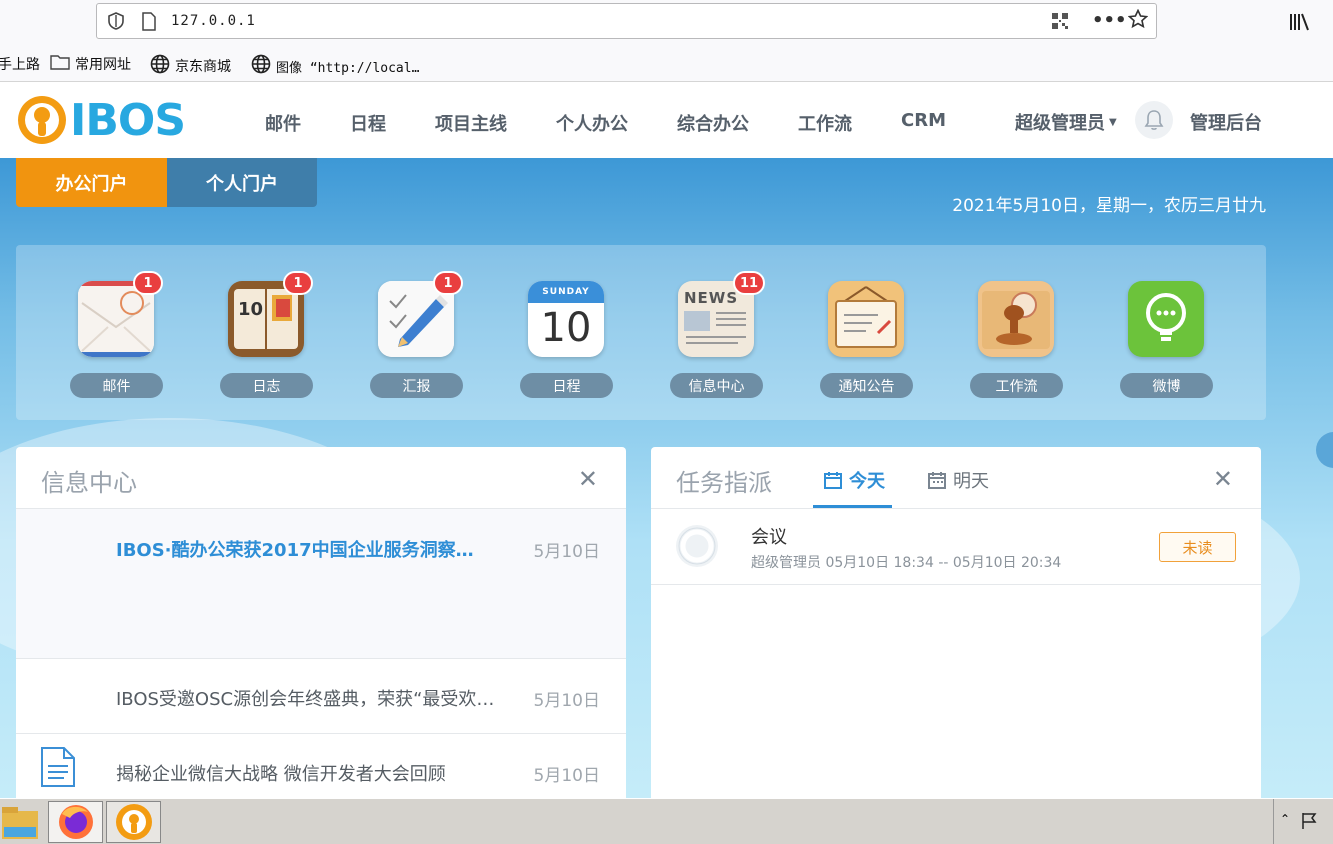 The image size is (1333, 844). I want to click on bell-icon, so click(1154, 120).